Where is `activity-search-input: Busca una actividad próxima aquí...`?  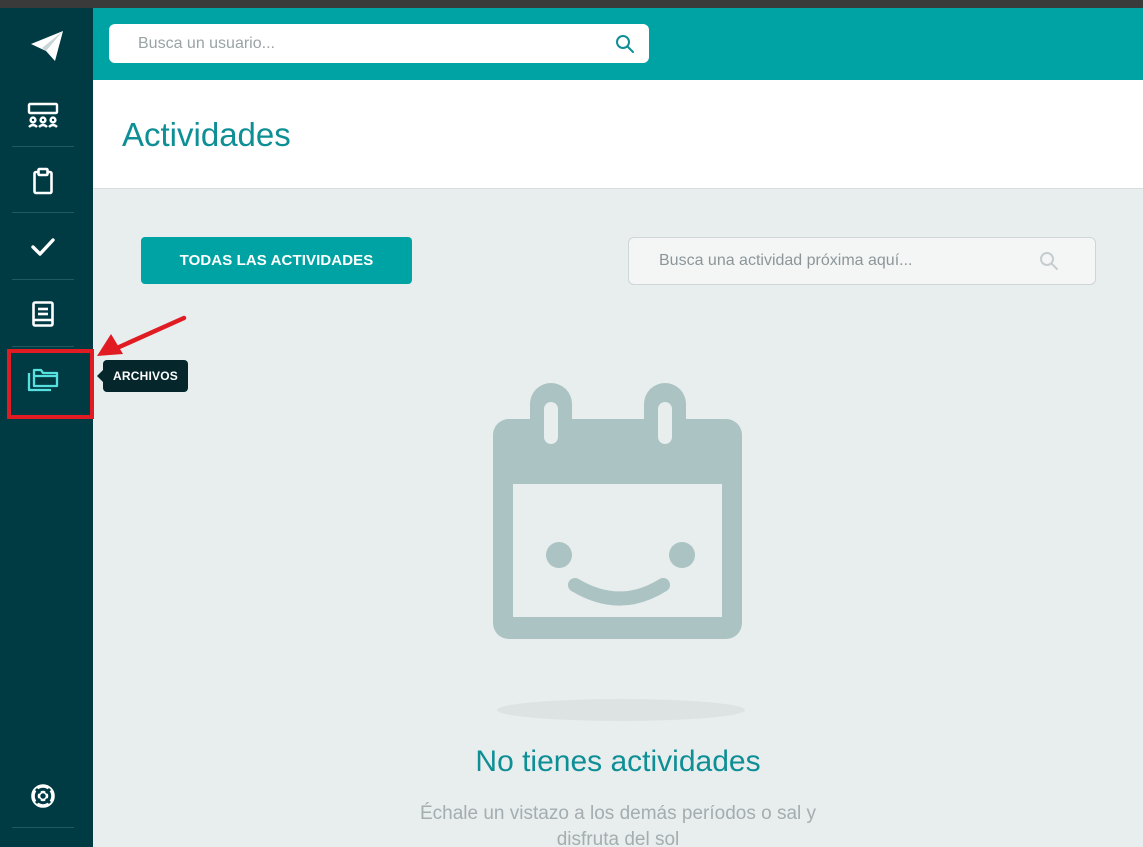 activity-search-input: Busca una actividad próxima aquí... is located at coordinates (862, 261).